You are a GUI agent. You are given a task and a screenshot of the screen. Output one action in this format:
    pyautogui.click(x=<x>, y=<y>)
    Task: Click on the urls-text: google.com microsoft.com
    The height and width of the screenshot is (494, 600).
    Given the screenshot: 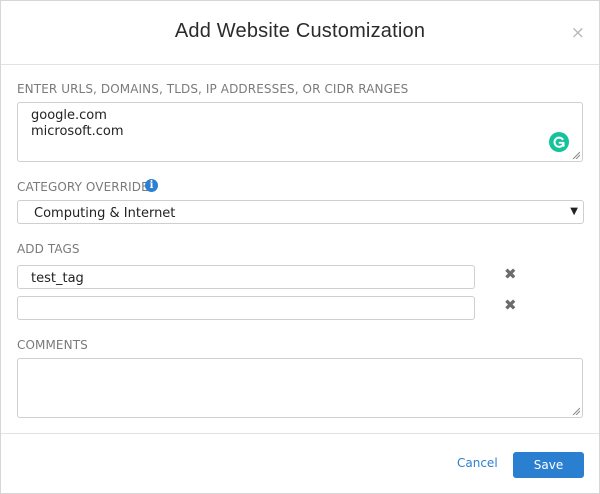 What is the action you would take?
    pyautogui.click(x=77, y=124)
    